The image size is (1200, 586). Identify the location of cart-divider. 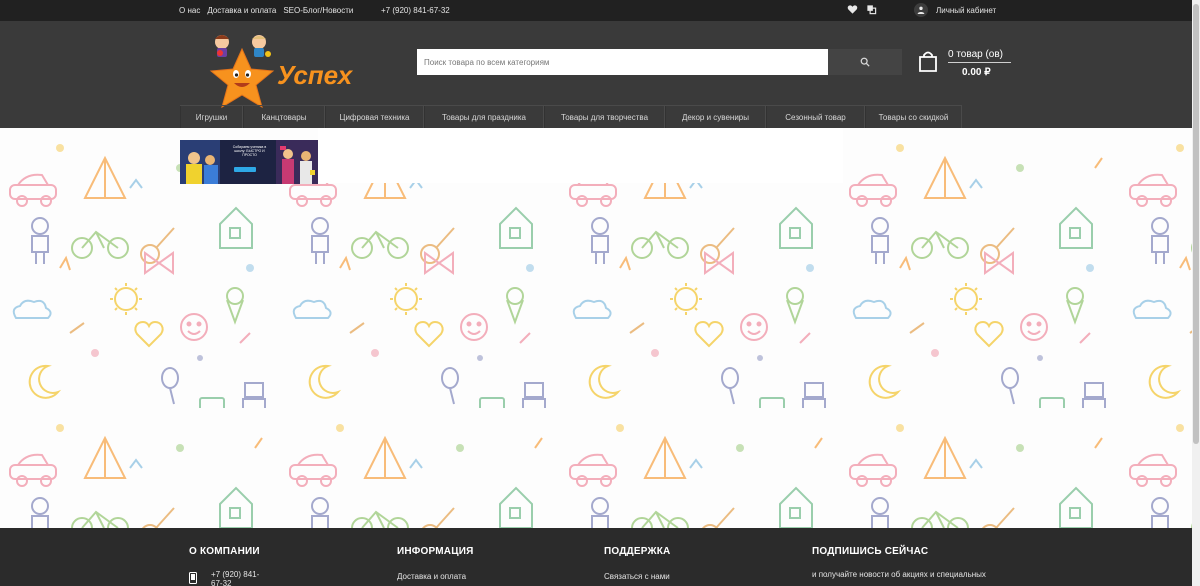
(979, 62).